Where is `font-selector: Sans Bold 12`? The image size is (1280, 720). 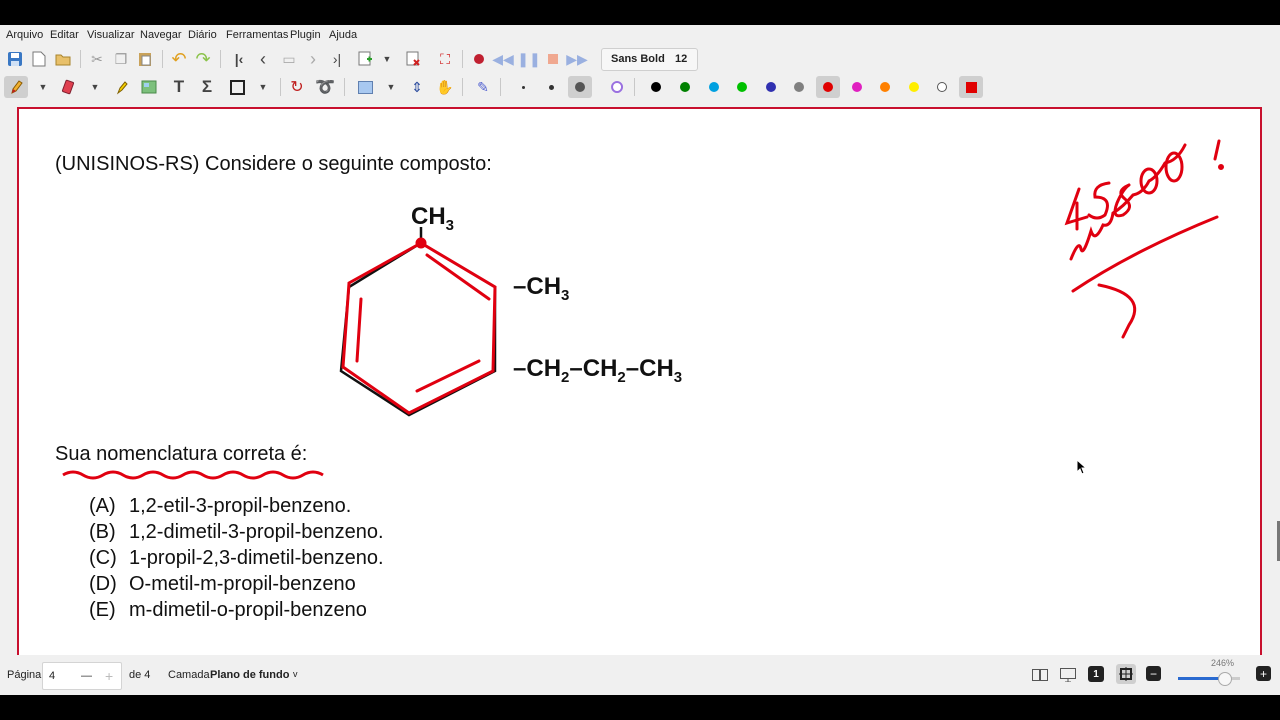
font-selector: Sans Bold 12 is located at coordinates (649, 59).